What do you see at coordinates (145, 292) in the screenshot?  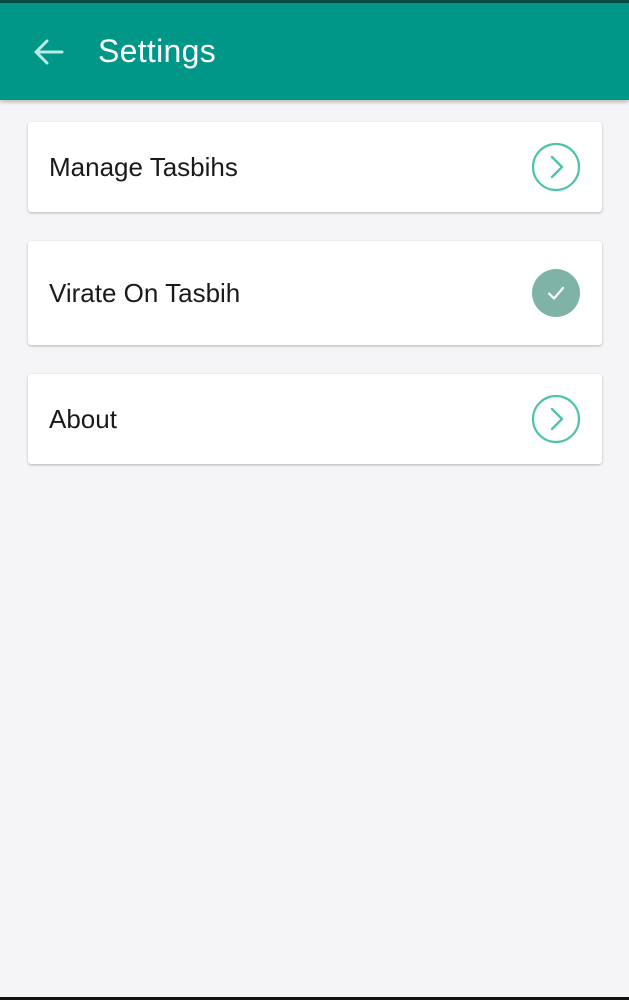 I see `settings-item-label: Virate On Tasbih` at bounding box center [145, 292].